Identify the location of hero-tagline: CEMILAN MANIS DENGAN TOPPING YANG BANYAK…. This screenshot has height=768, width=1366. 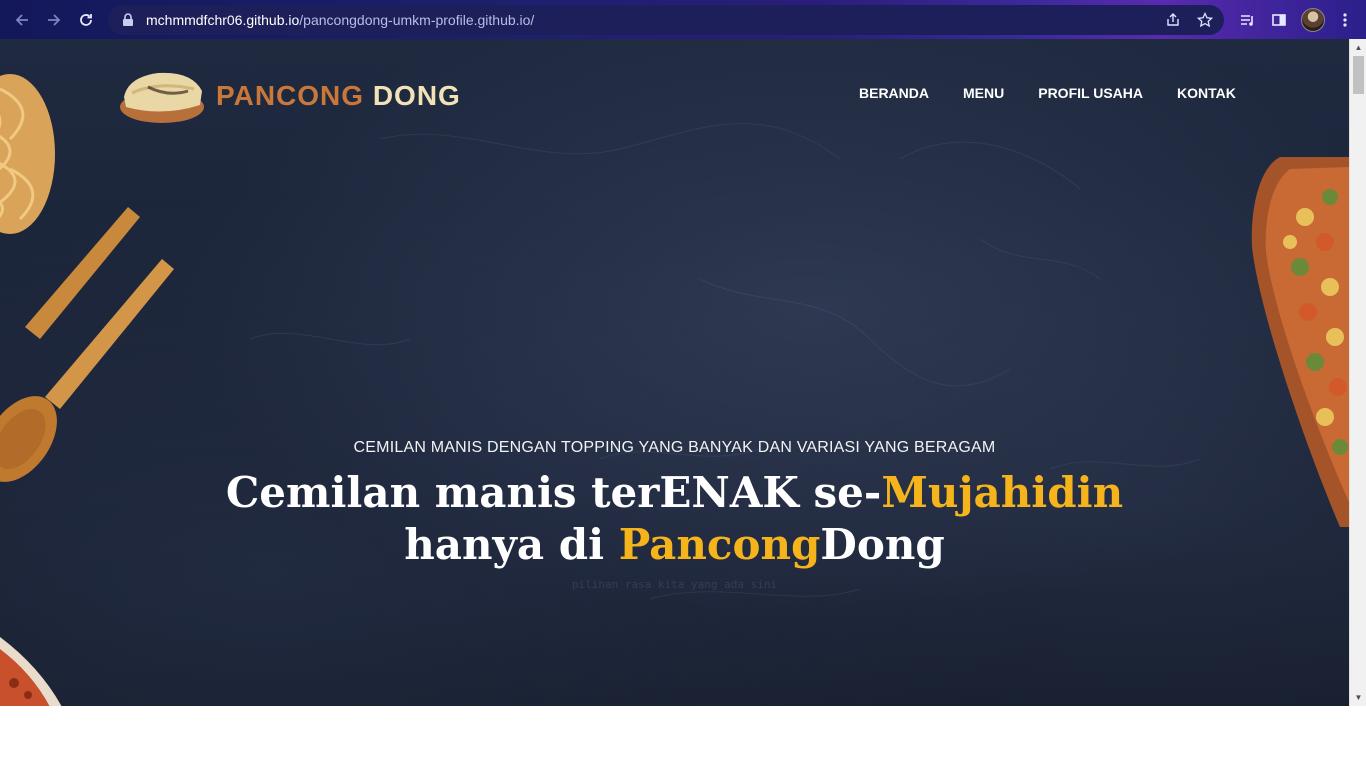
(674, 447).